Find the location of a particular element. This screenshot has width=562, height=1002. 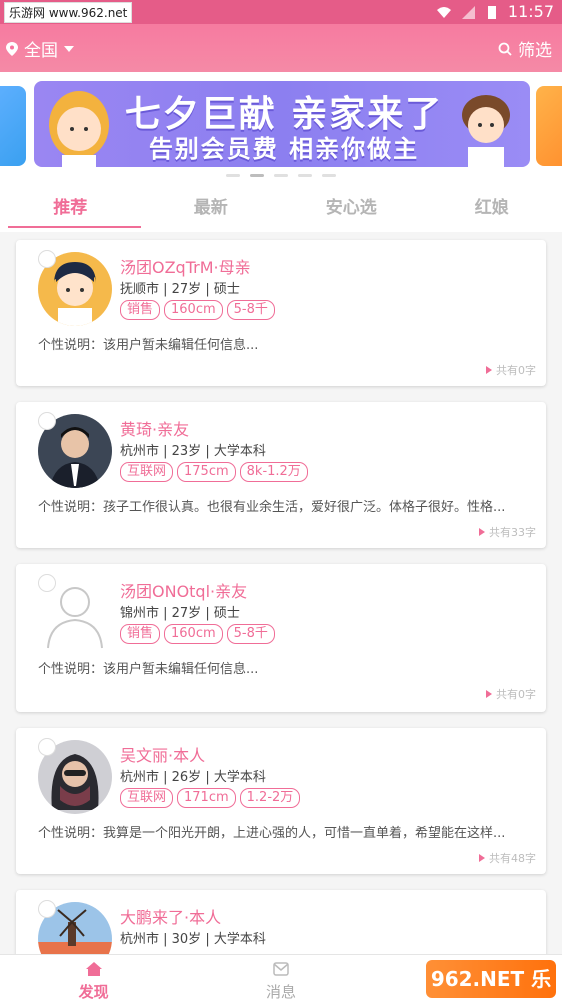

carousel-dot-active is located at coordinates (257, 175).